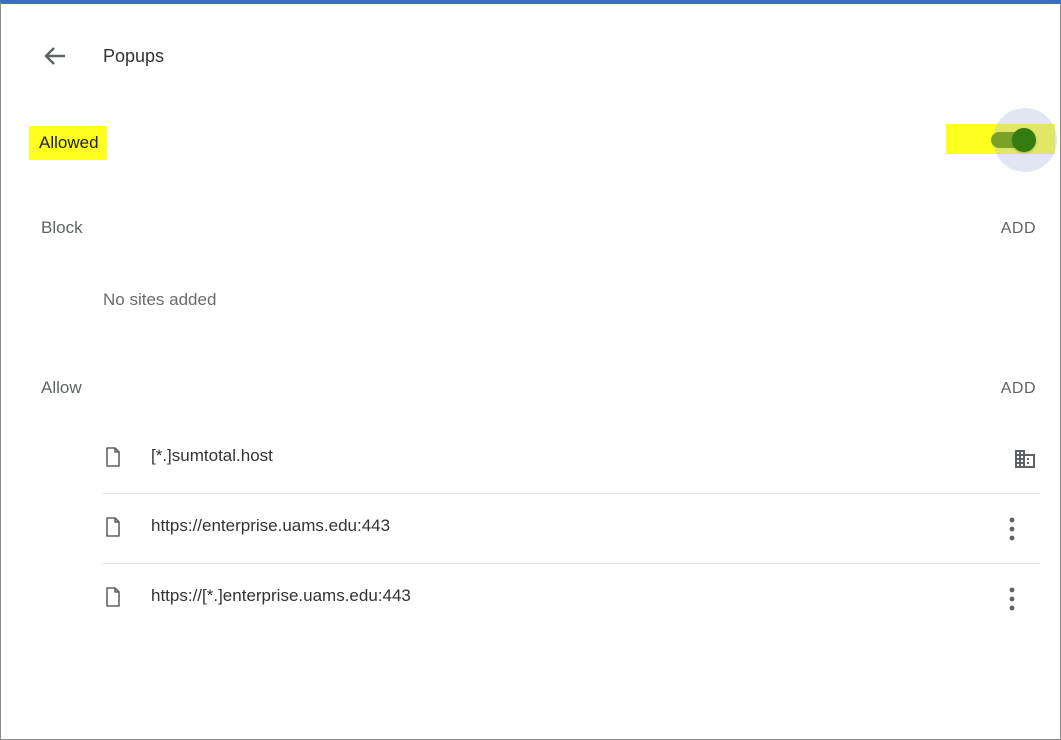 This screenshot has width=1061, height=740. What do you see at coordinates (160, 299) in the screenshot?
I see `block-empty-text: No sites added` at bounding box center [160, 299].